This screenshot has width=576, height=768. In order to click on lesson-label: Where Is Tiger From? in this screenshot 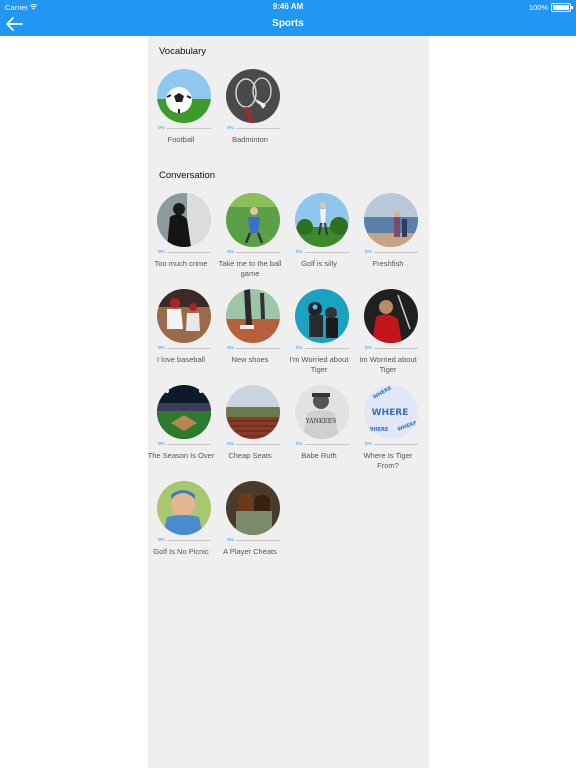, I will do `click(388, 460)`.